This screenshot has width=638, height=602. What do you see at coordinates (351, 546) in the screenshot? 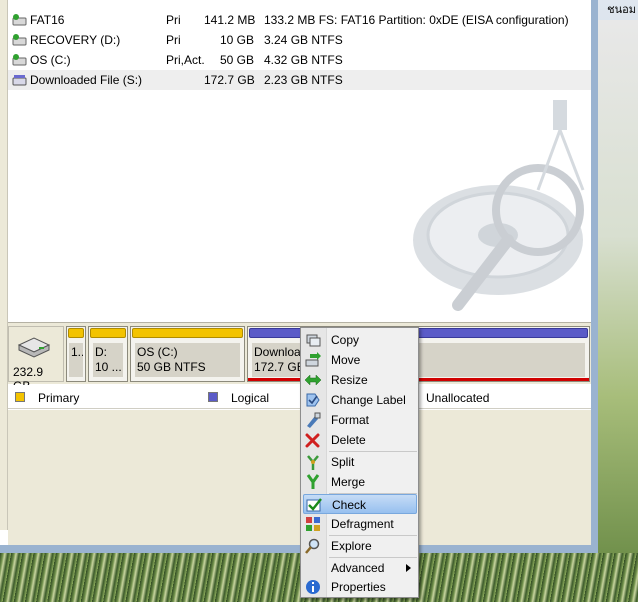
I see `menu-item-label: Explore` at bounding box center [351, 546].